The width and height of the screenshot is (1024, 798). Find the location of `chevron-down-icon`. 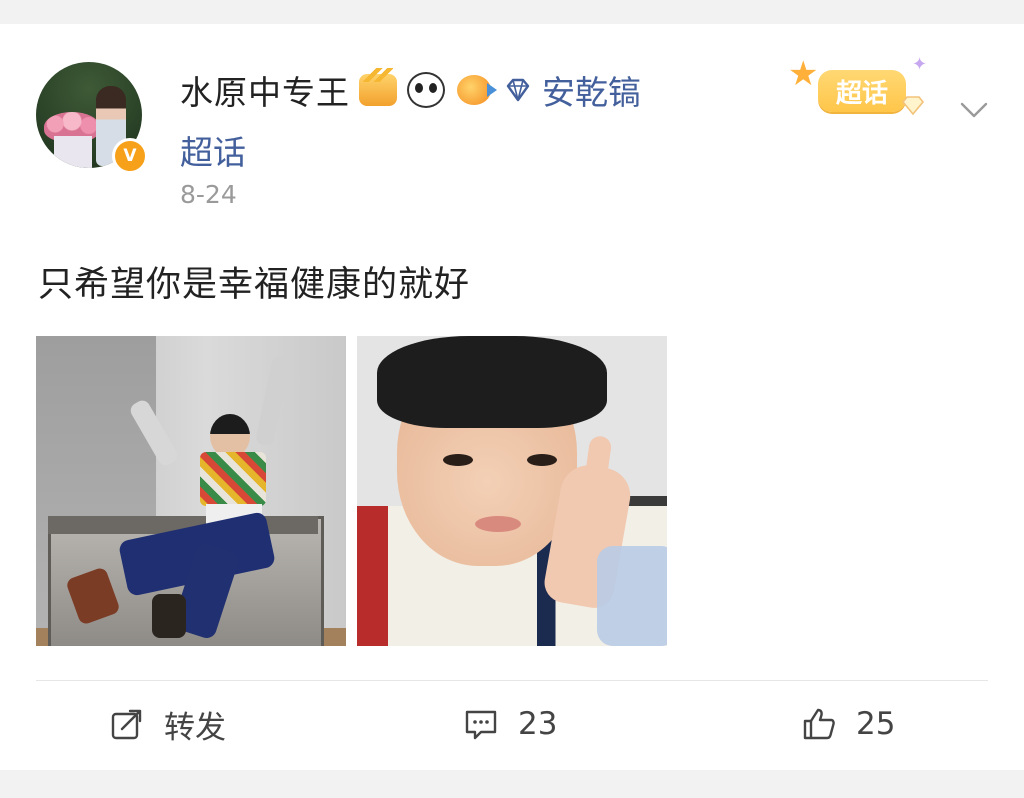

chevron-down-icon is located at coordinates (974, 110).